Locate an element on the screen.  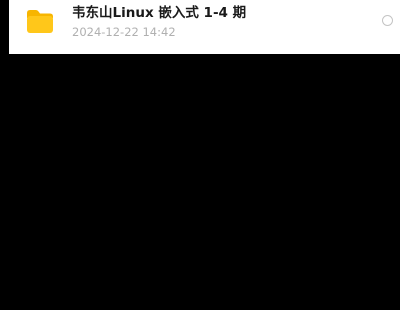
file-name: 韦东山Linux 嵌入式 1-4 期 is located at coordinates (159, 13).